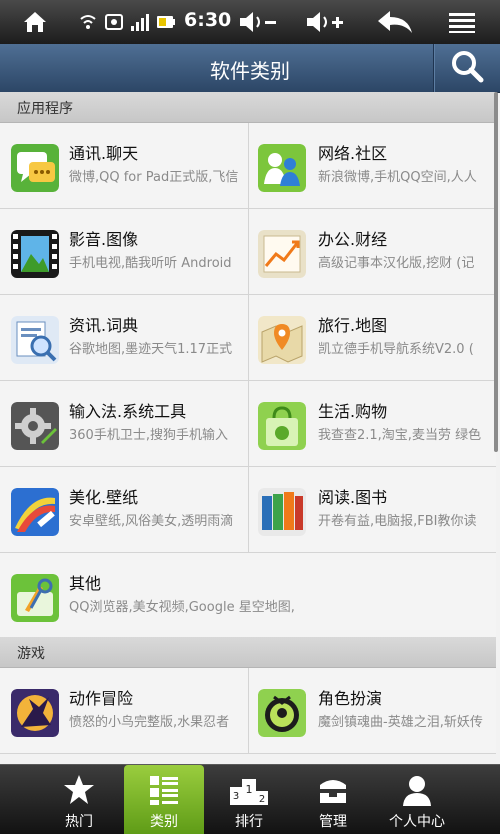  Describe the element at coordinates (372, 252) in the screenshot. I see `category-office-finance: 办公.财经 高级记事本汉化版,挖财 (记` at that location.